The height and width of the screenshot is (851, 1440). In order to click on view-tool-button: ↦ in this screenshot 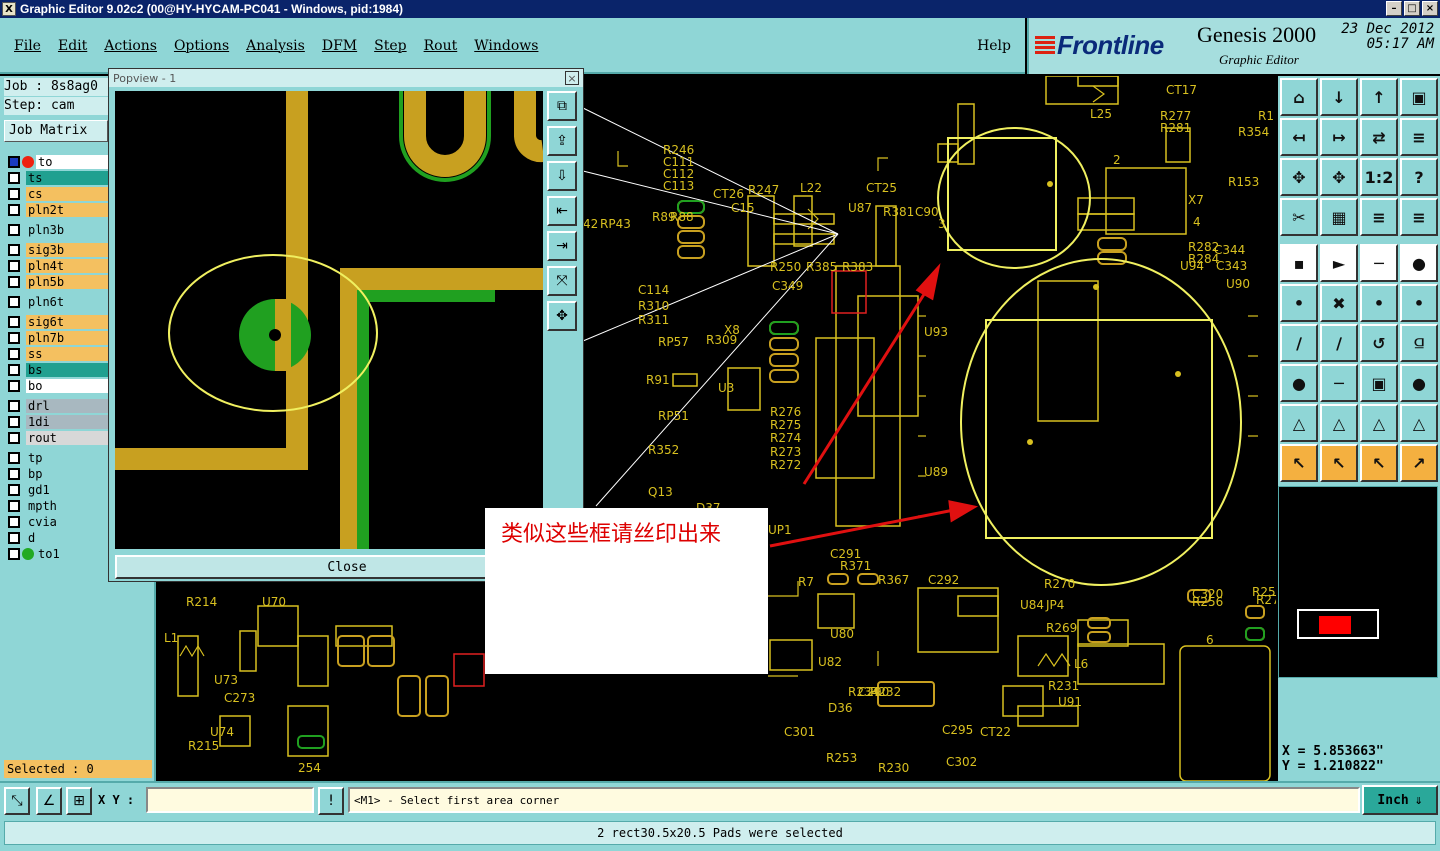, I will do `click(1339, 137)`.